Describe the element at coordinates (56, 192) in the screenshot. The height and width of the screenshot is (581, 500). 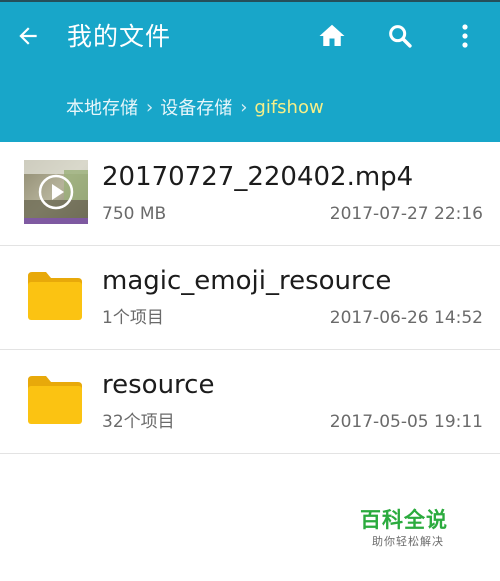
I see `video-thumbnail` at that location.